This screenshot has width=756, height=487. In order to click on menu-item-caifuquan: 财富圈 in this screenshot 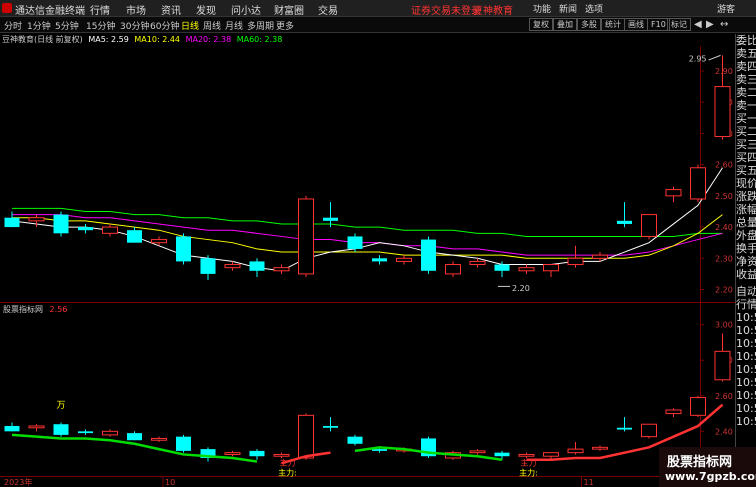, I will do `click(289, 9)`.